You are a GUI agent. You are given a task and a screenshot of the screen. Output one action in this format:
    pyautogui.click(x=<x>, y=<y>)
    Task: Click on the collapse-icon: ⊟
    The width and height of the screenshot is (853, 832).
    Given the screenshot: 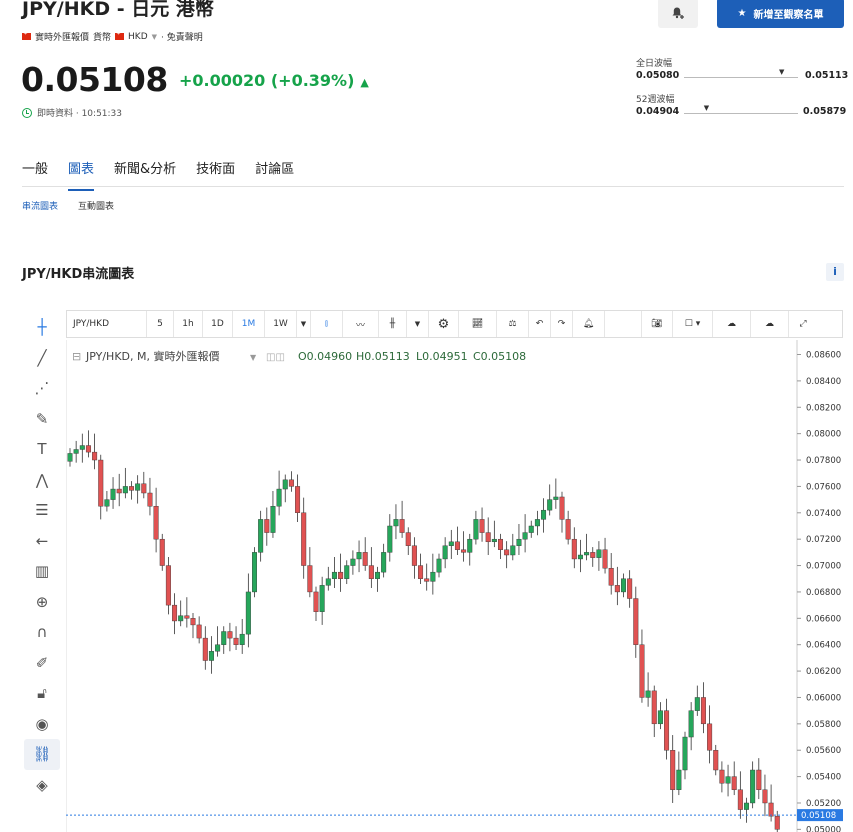 What is the action you would take?
    pyautogui.click(x=76, y=356)
    